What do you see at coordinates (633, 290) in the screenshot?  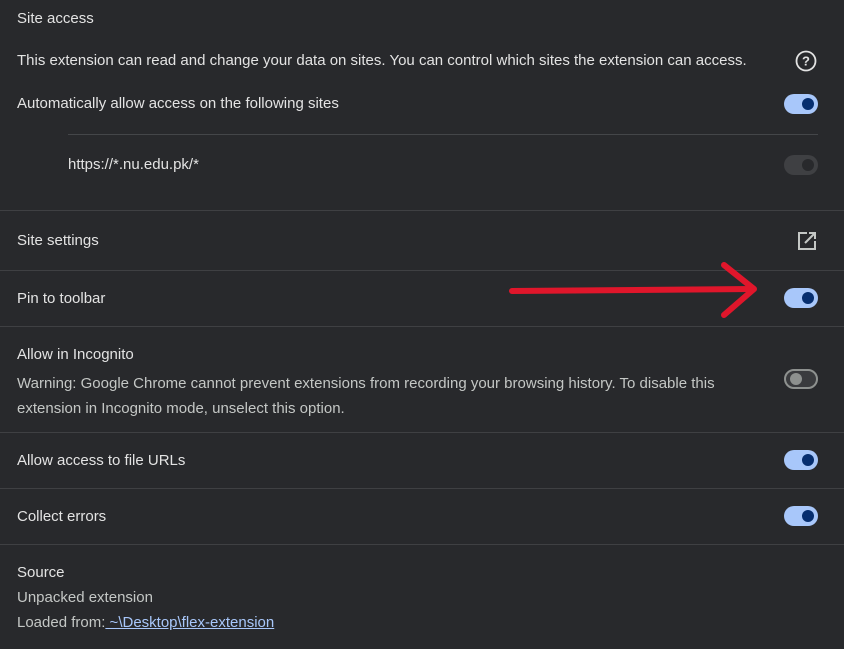 I see `red-arrow-annotation` at bounding box center [633, 290].